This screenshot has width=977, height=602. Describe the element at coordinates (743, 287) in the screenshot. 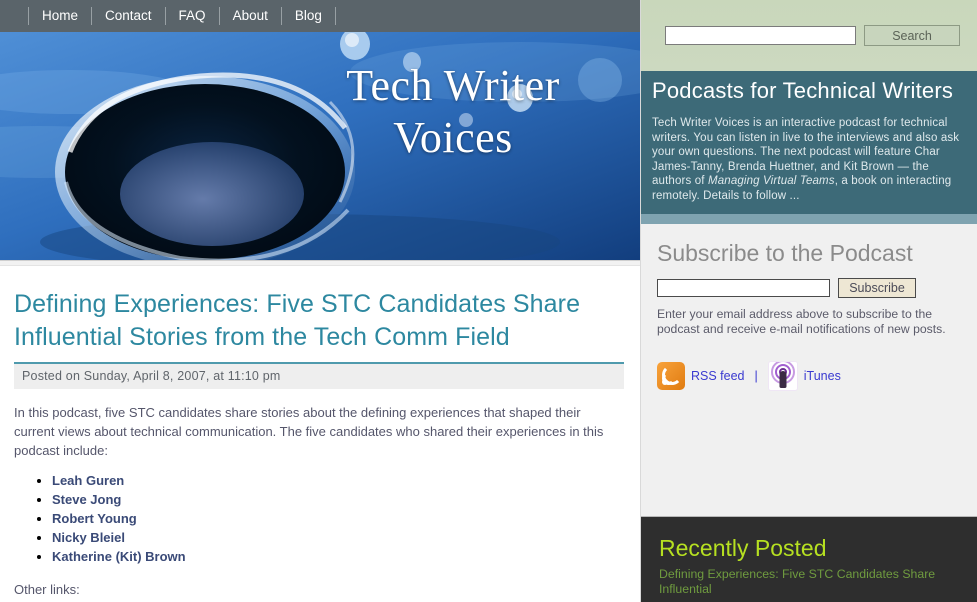

I see `email-field` at that location.